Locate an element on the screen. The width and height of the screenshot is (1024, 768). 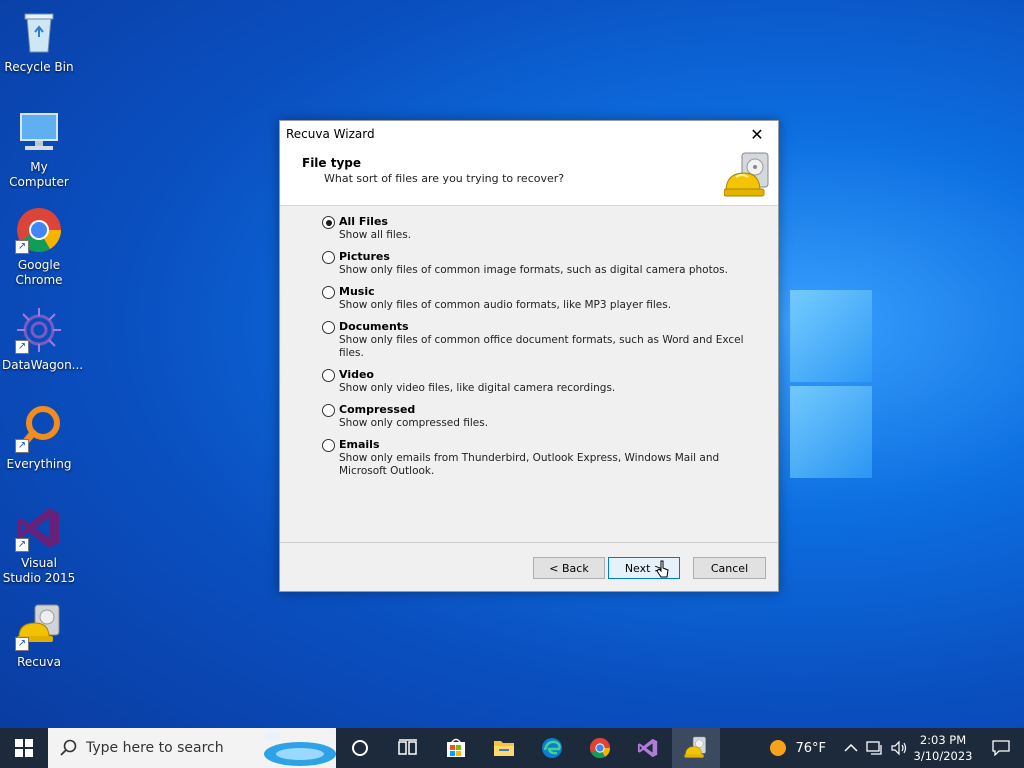
notification-icon is located at coordinates (1001, 748).